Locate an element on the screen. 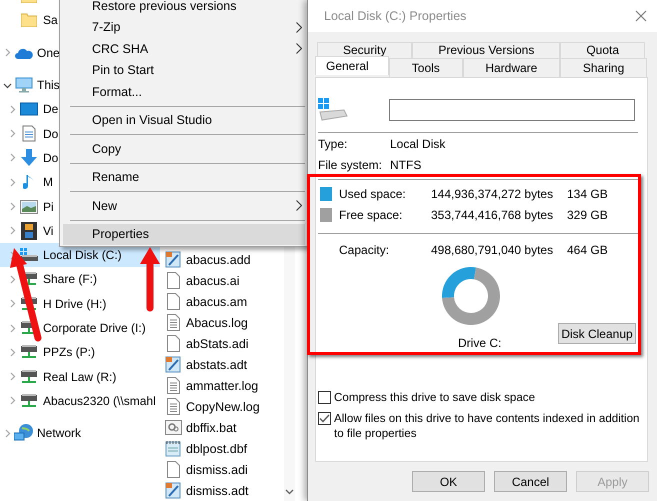 The image size is (657, 501). field-label: File system: is located at coordinates (351, 165).